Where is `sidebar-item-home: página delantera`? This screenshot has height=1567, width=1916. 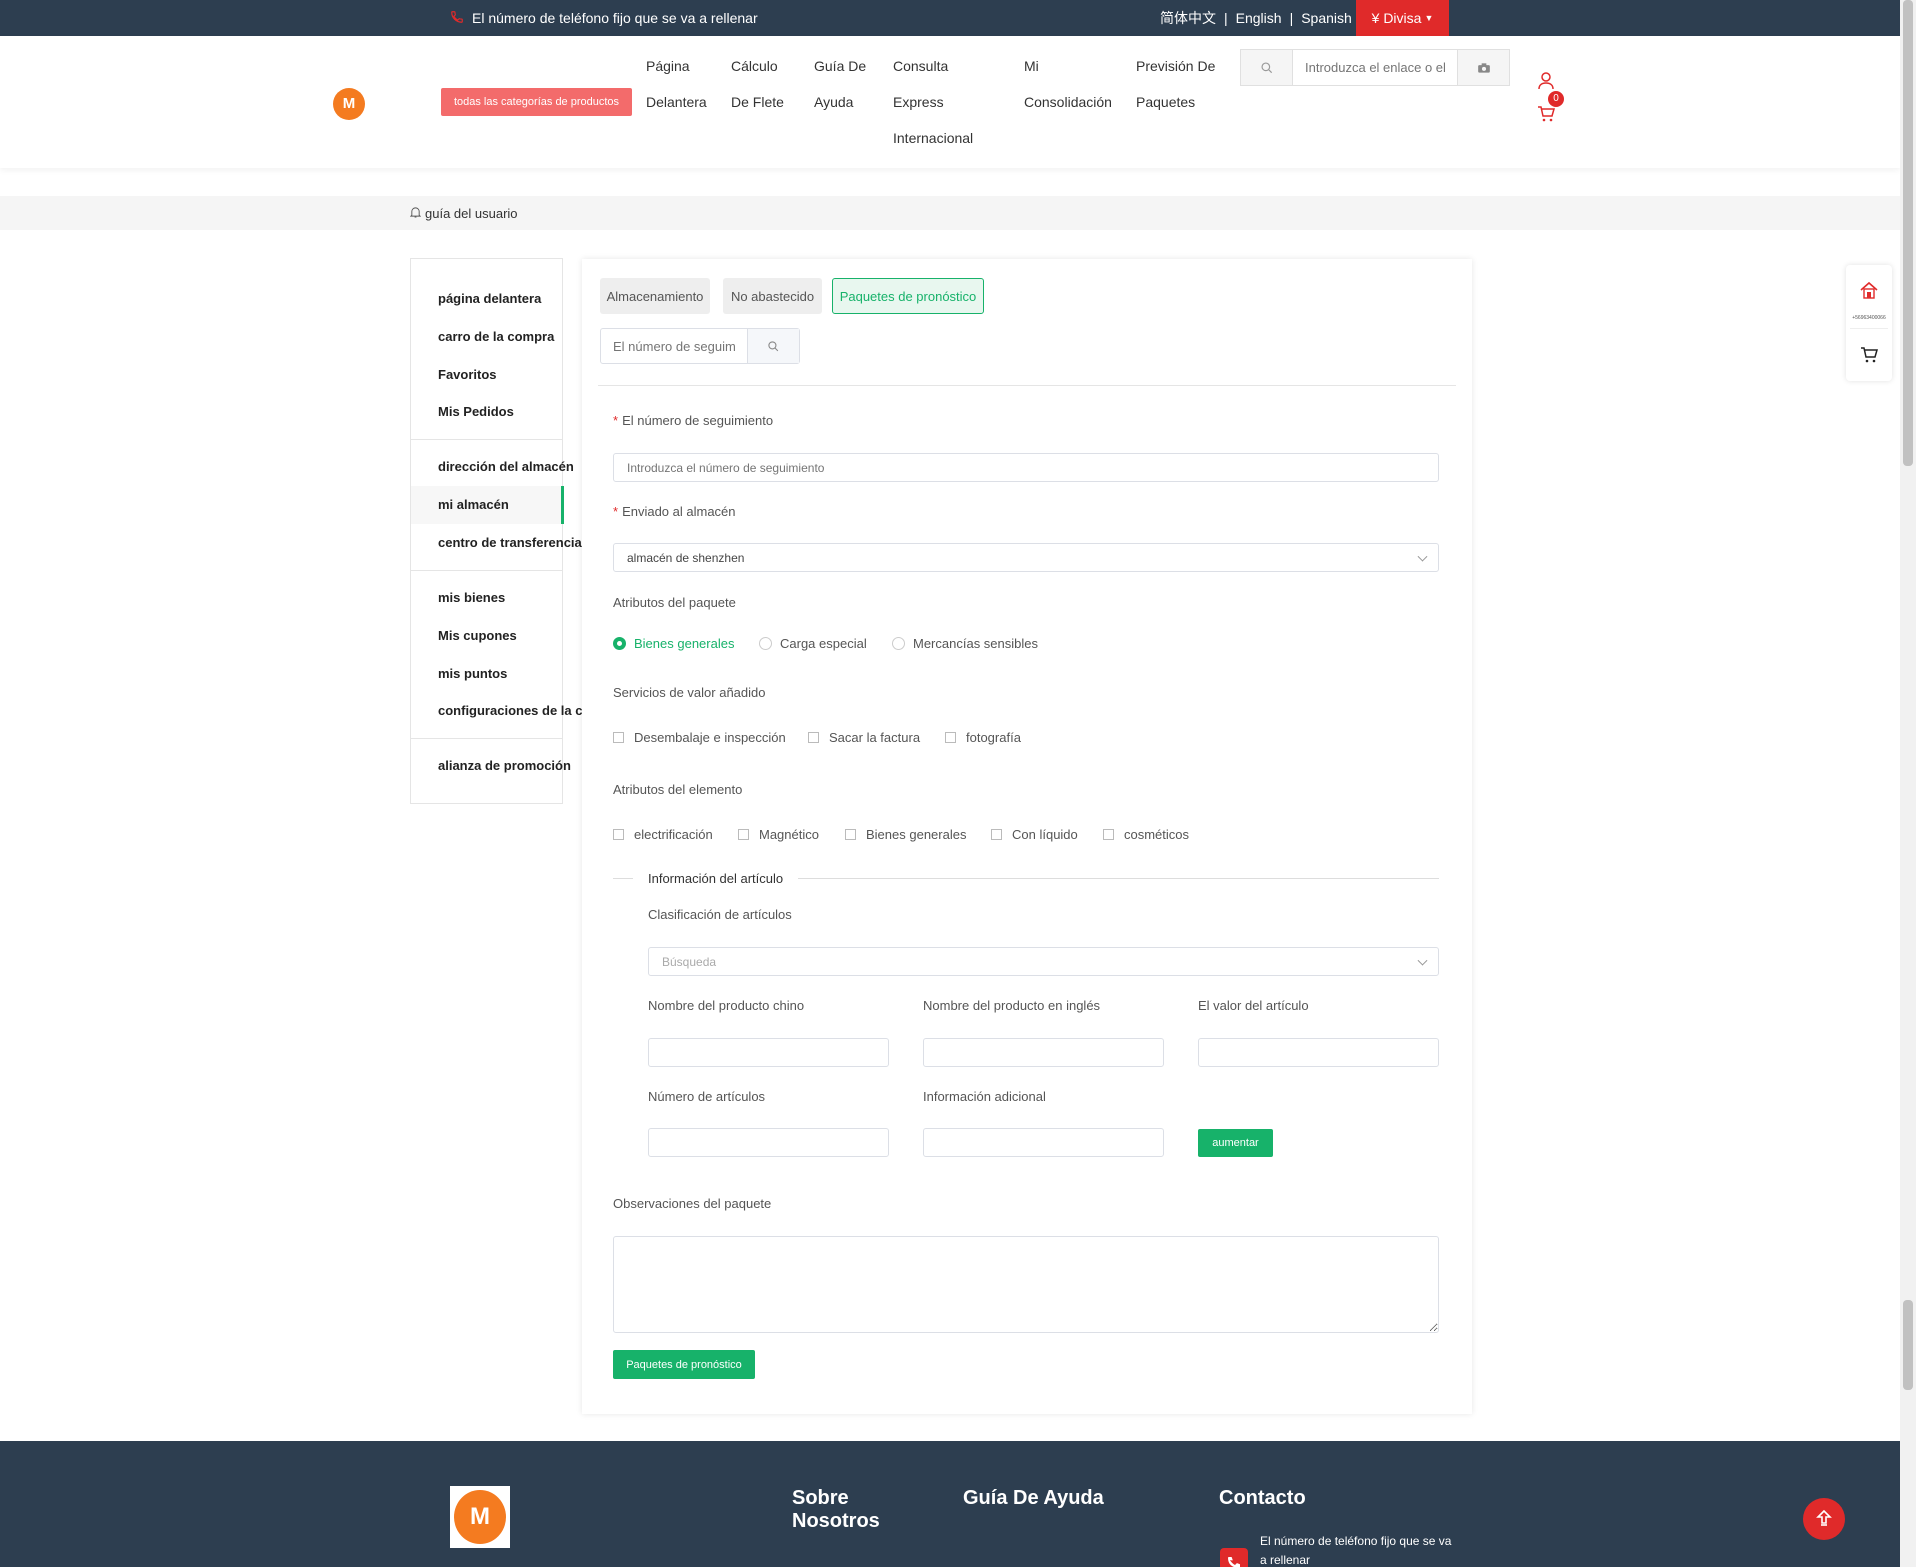
sidebar-item-home: página delantera is located at coordinates (489, 298).